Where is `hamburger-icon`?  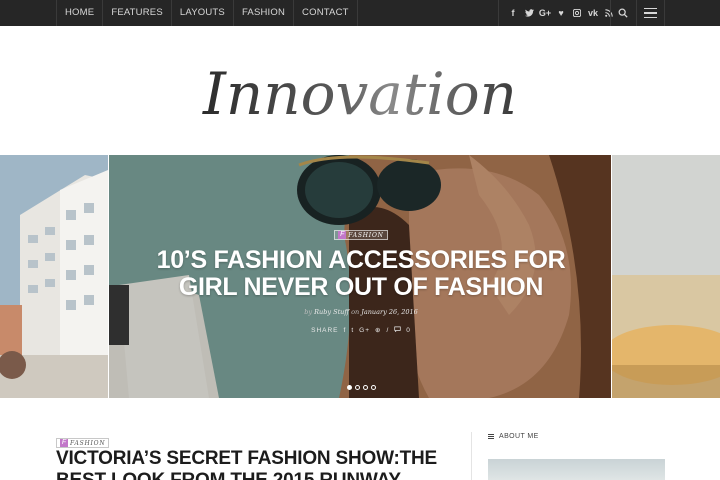 hamburger-icon is located at coordinates (650, 8).